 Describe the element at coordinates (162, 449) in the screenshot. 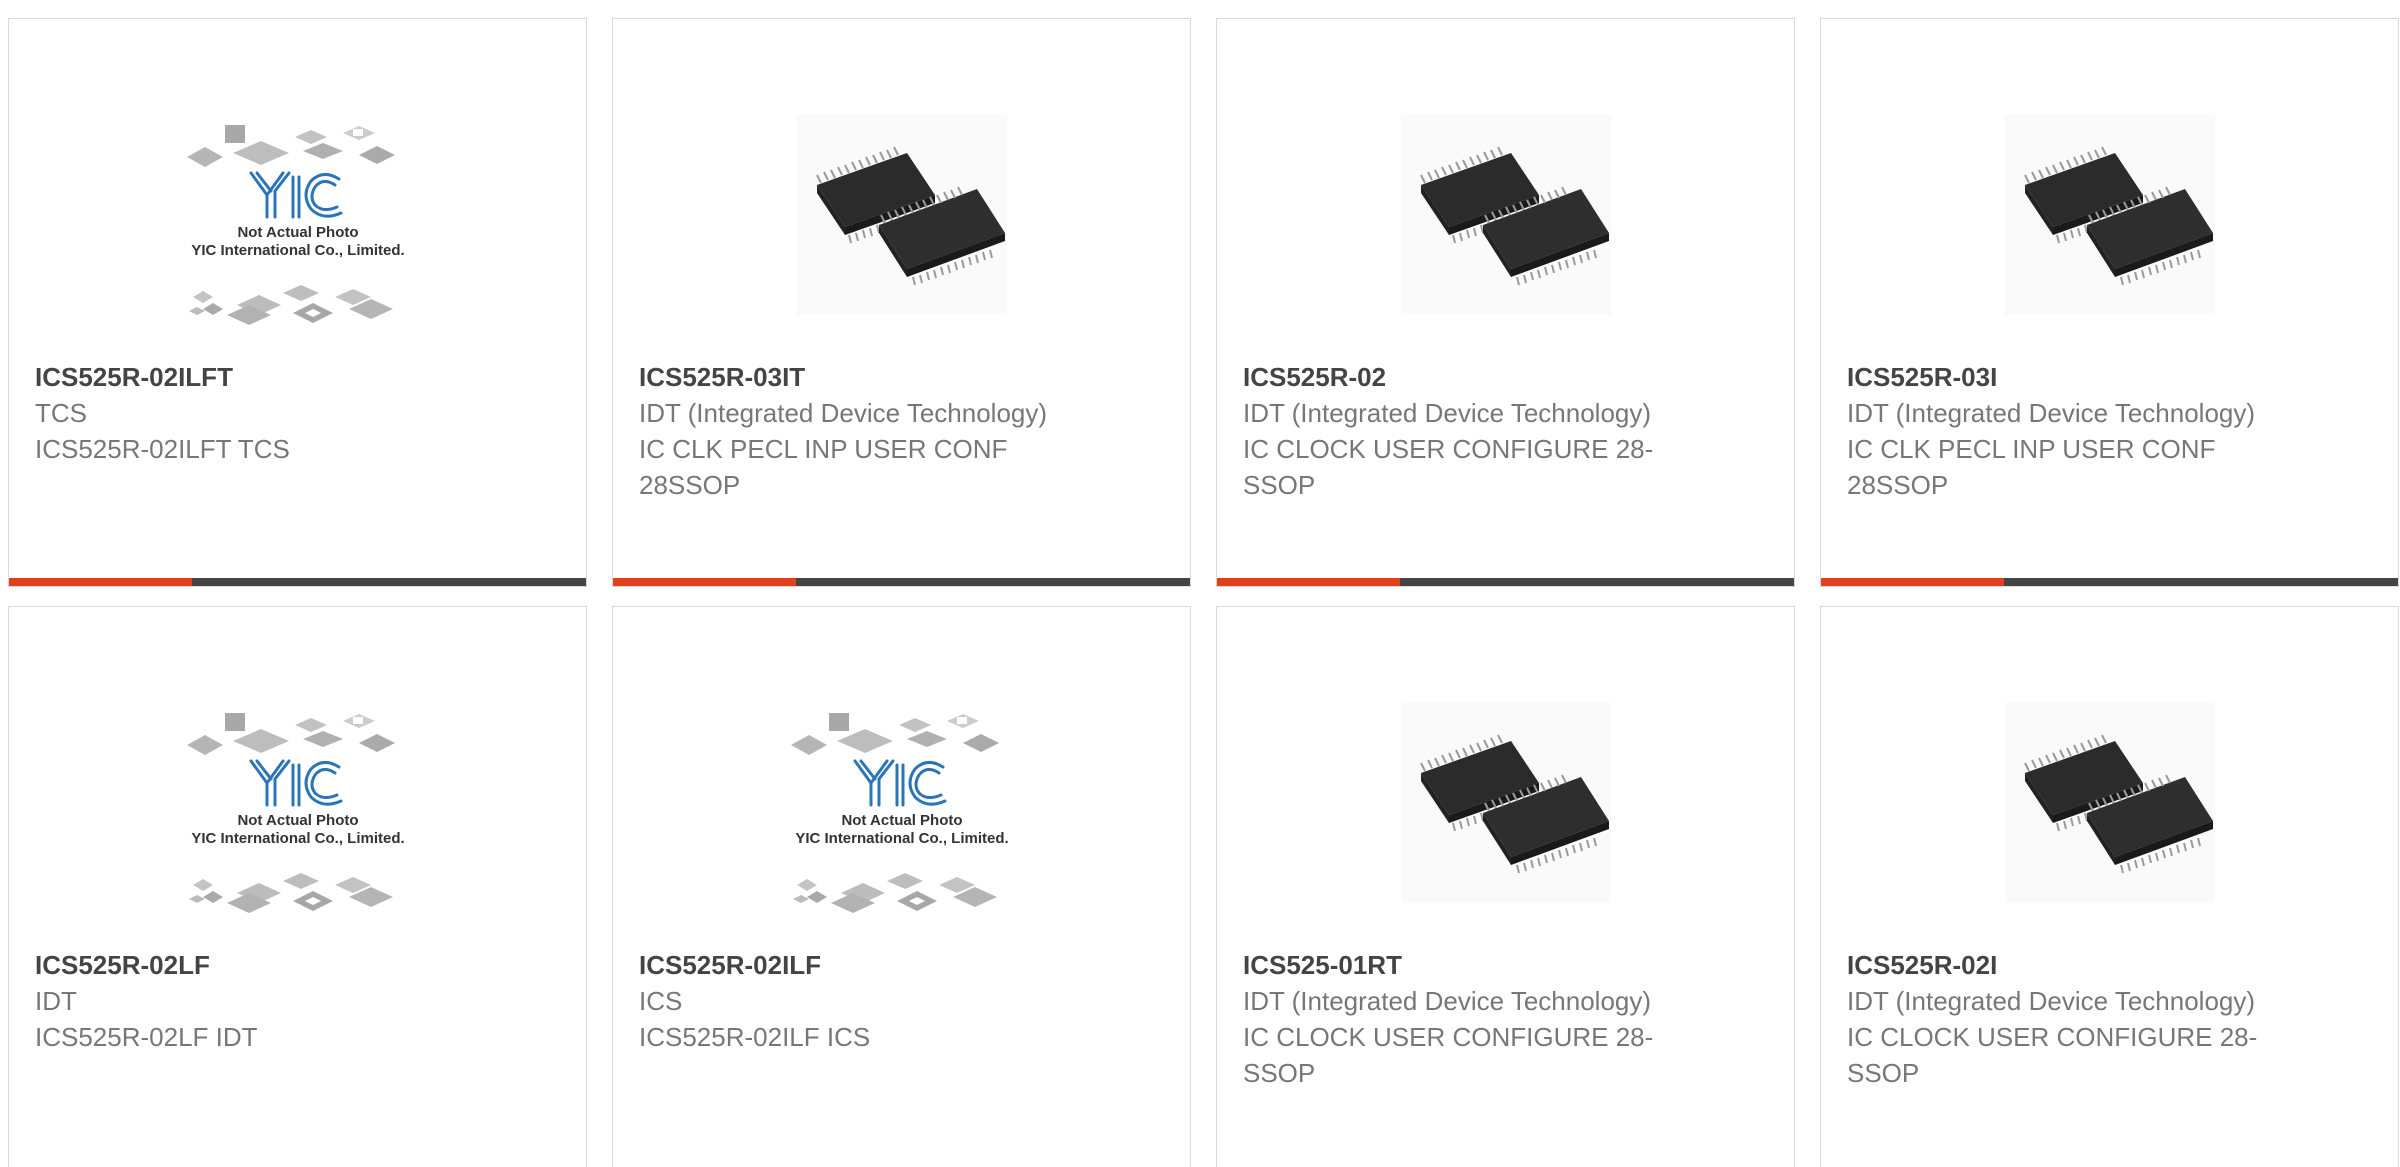

I see `description: ICS525R-02ILFT TCS` at that location.